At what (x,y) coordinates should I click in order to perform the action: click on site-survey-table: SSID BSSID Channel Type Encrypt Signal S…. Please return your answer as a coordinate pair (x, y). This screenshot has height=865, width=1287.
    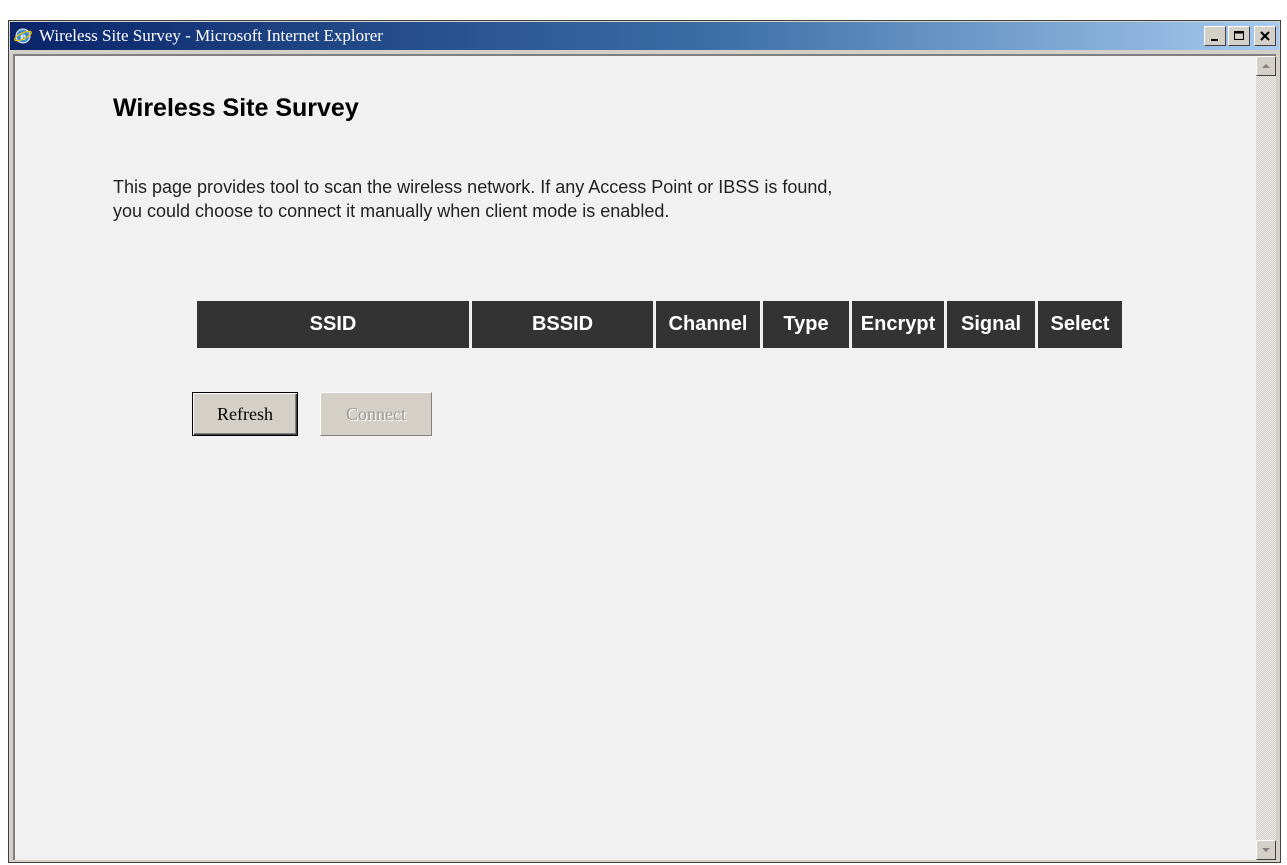
    Looking at the image, I should click on (659, 324).